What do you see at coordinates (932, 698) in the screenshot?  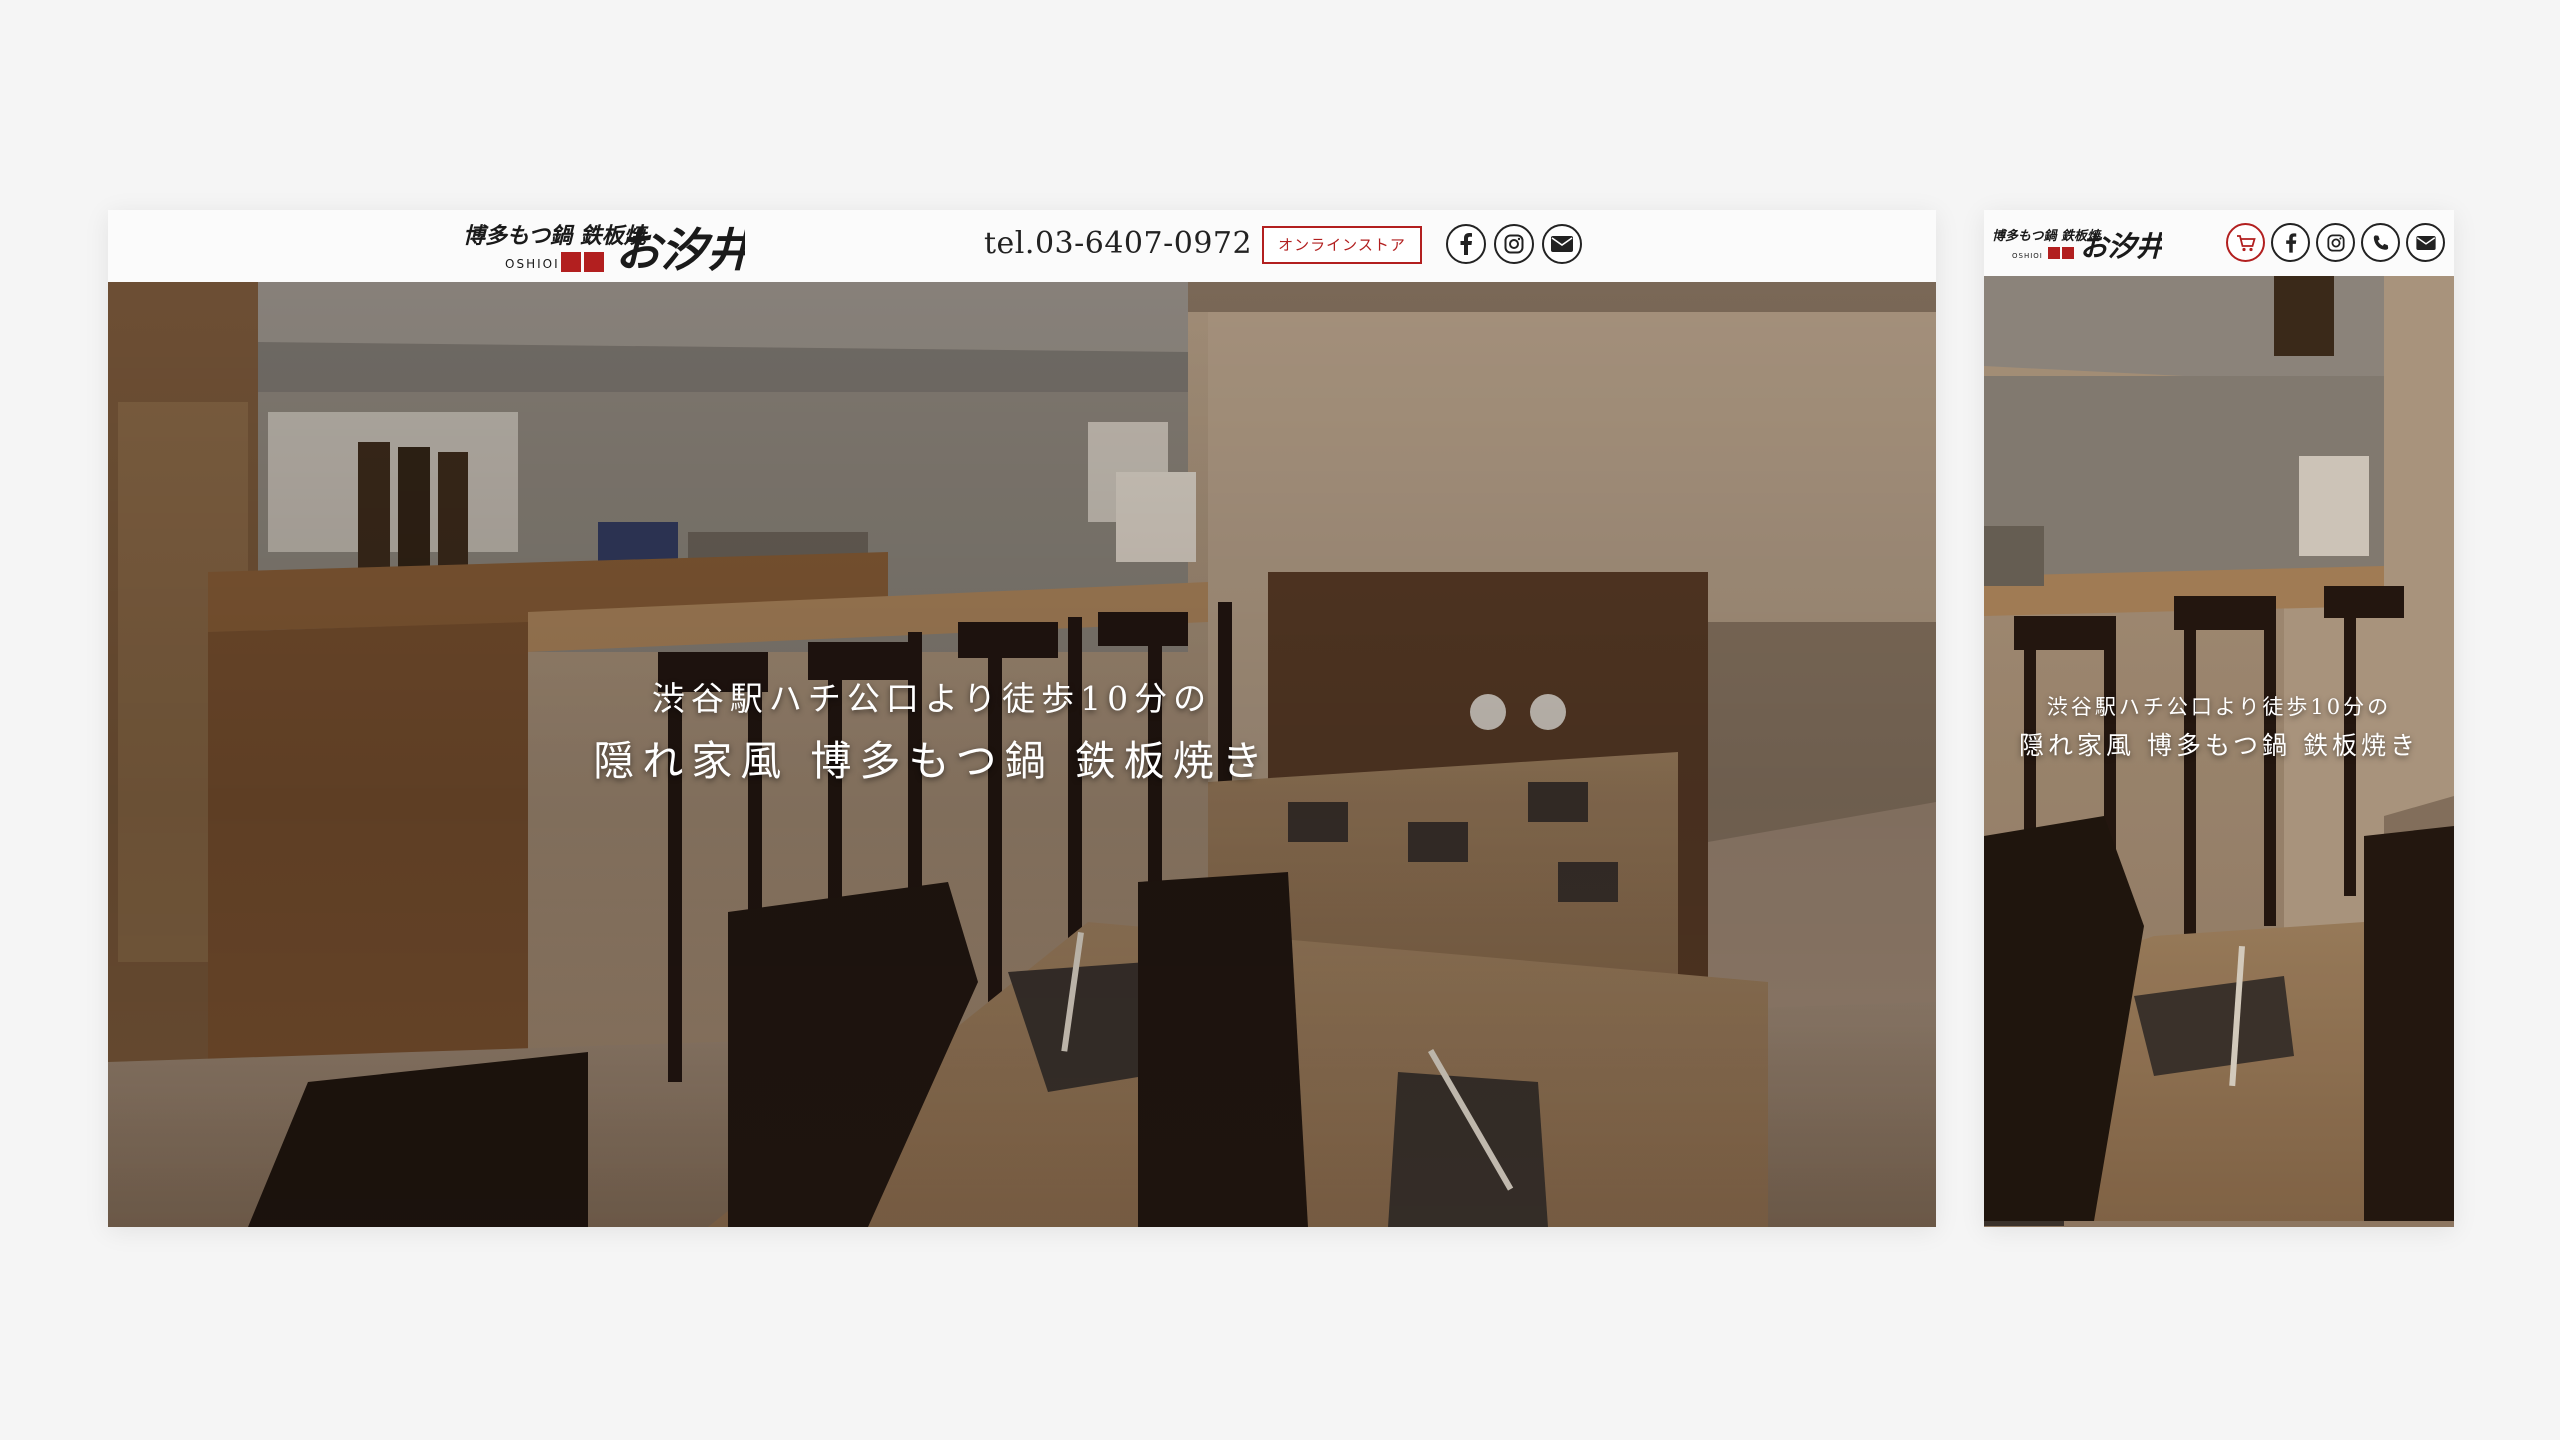 I see `hero-tagline-access: 渋谷駅ハチ公口より徒歩10分の` at bounding box center [932, 698].